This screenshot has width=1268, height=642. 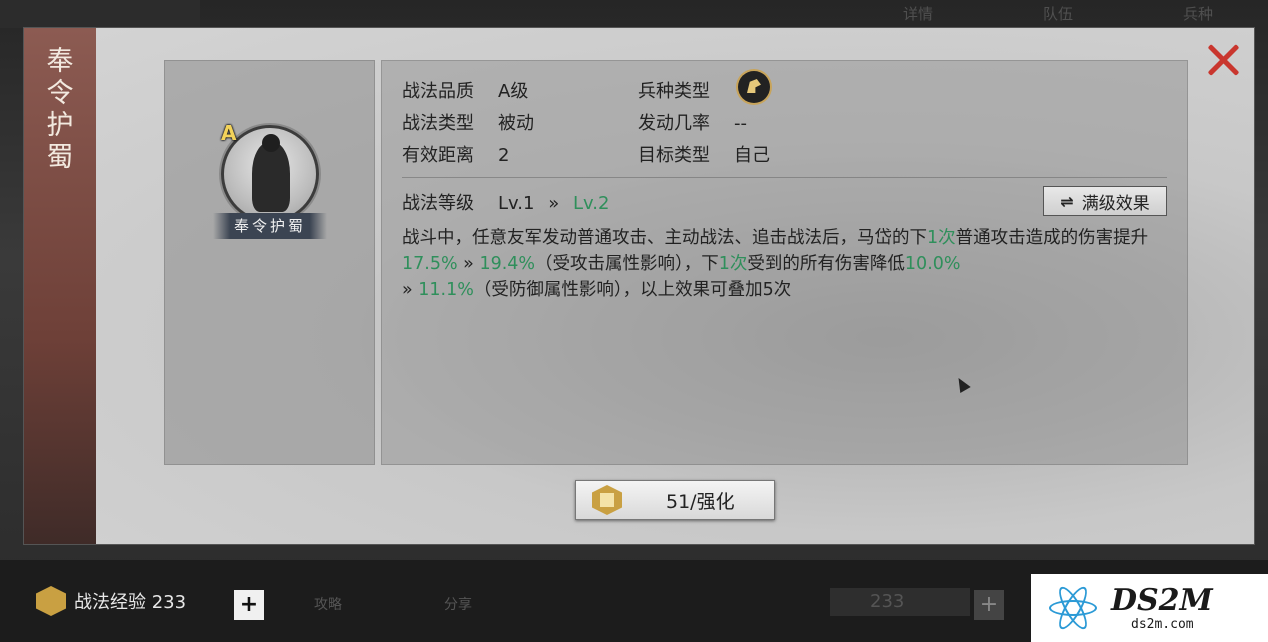 What do you see at coordinates (516, 123) in the screenshot?
I see `attr-value: 被动` at bounding box center [516, 123].